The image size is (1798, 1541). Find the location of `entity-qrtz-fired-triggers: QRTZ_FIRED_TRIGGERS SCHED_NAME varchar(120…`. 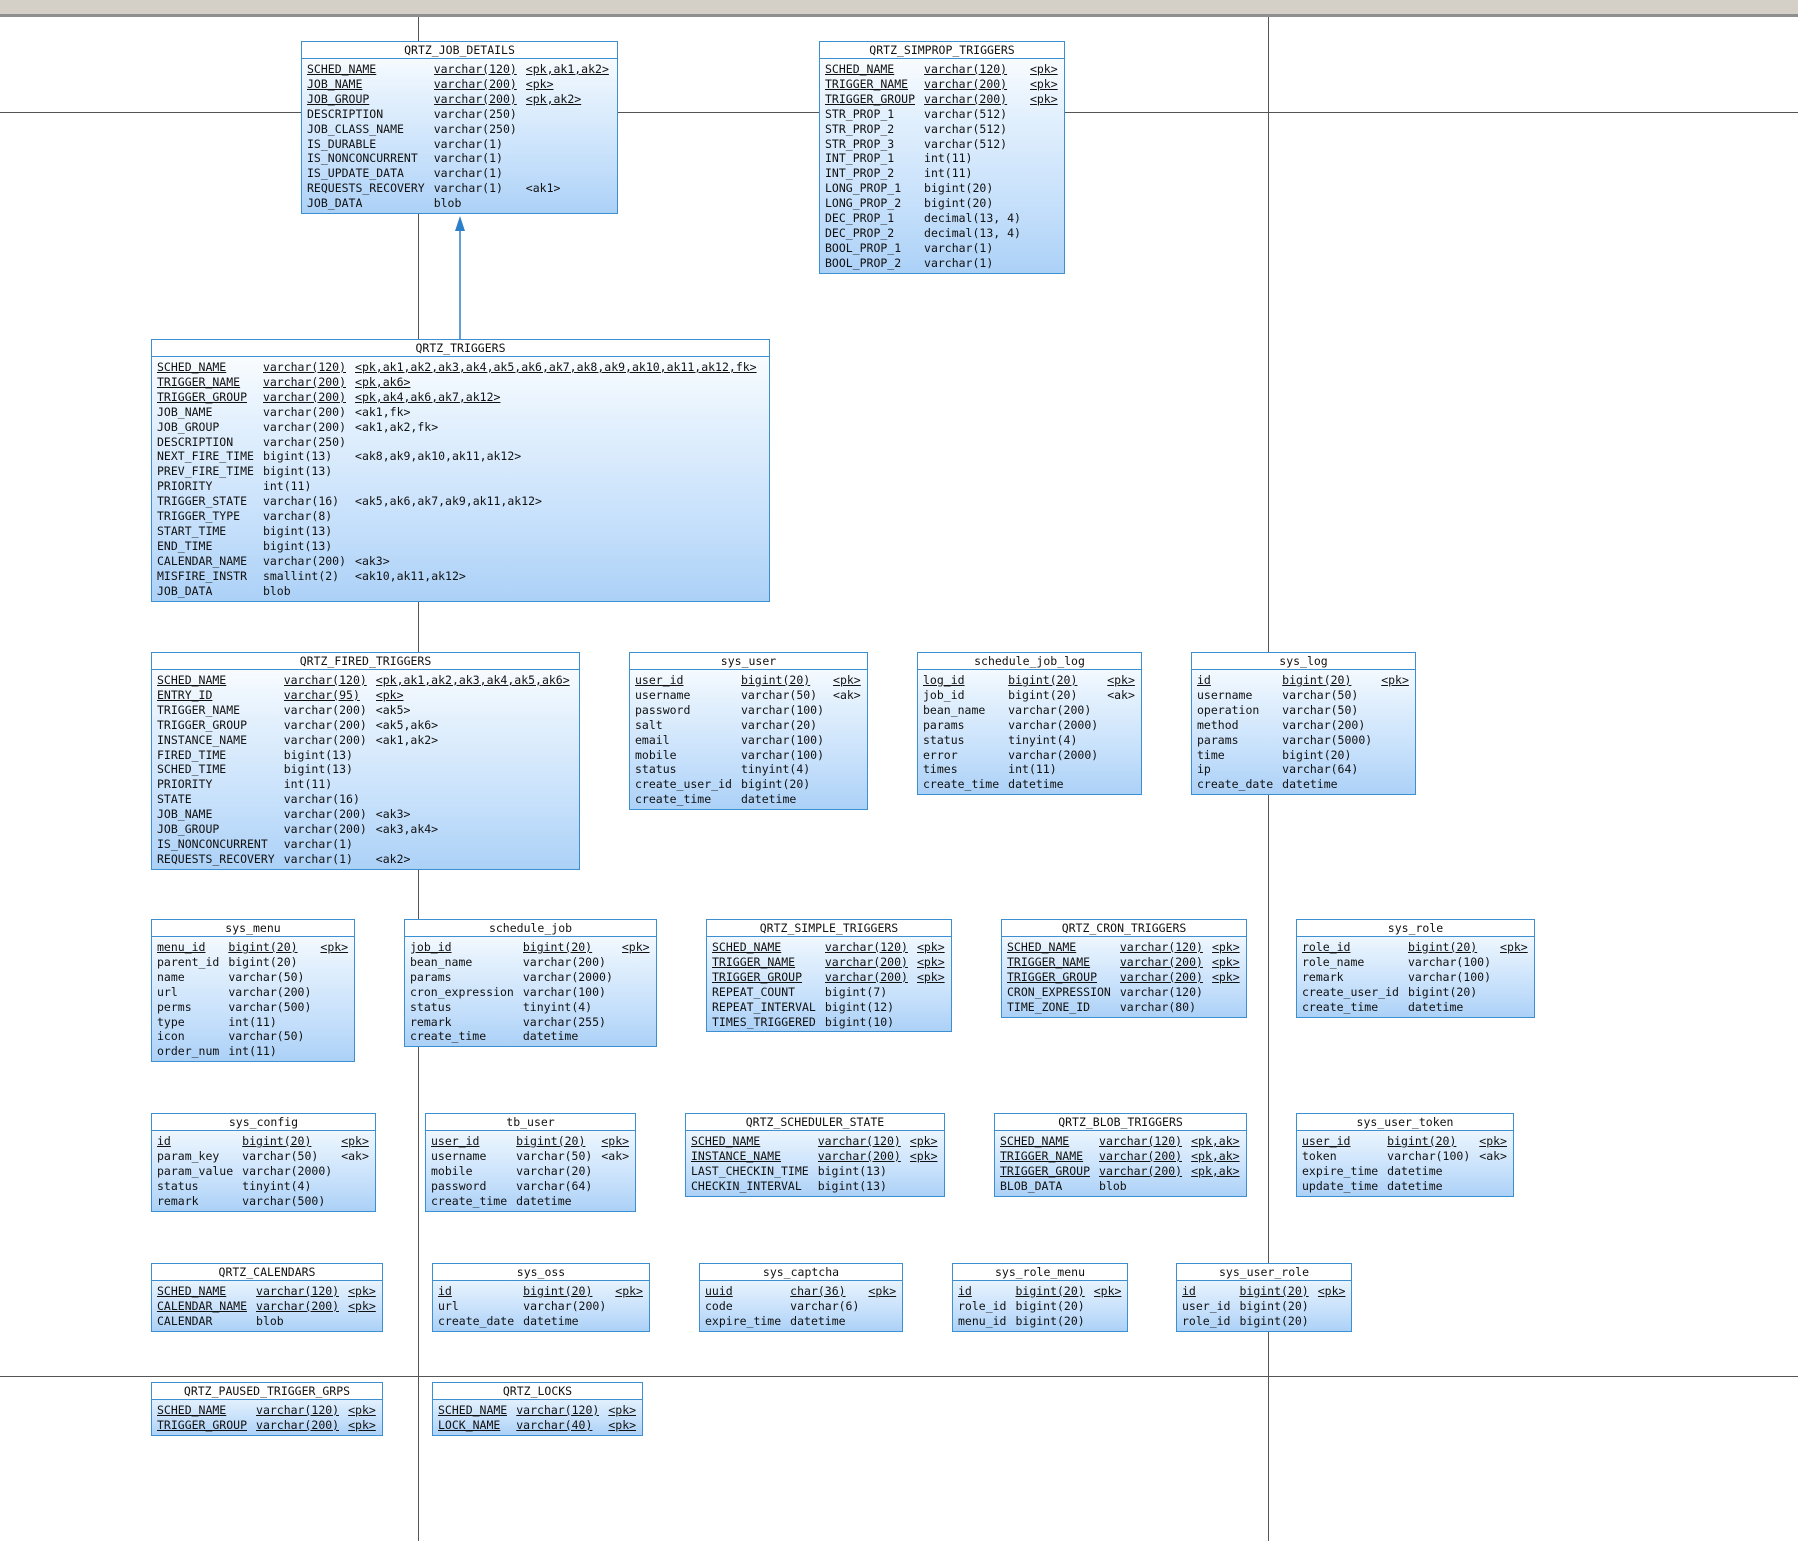

entity-qrtz-fired-triggers: QRTZ_FIRED_TRIGGERS SCHED_NAME varchar(120… is located at coordinates (365, 761).